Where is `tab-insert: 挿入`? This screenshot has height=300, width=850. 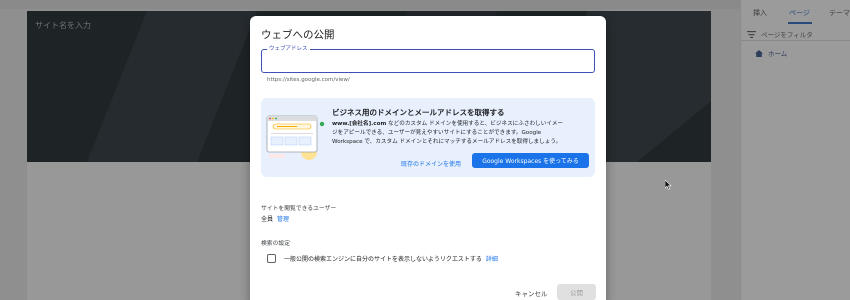 tab-insert: 挿入 is located at coordinates (760, 13).